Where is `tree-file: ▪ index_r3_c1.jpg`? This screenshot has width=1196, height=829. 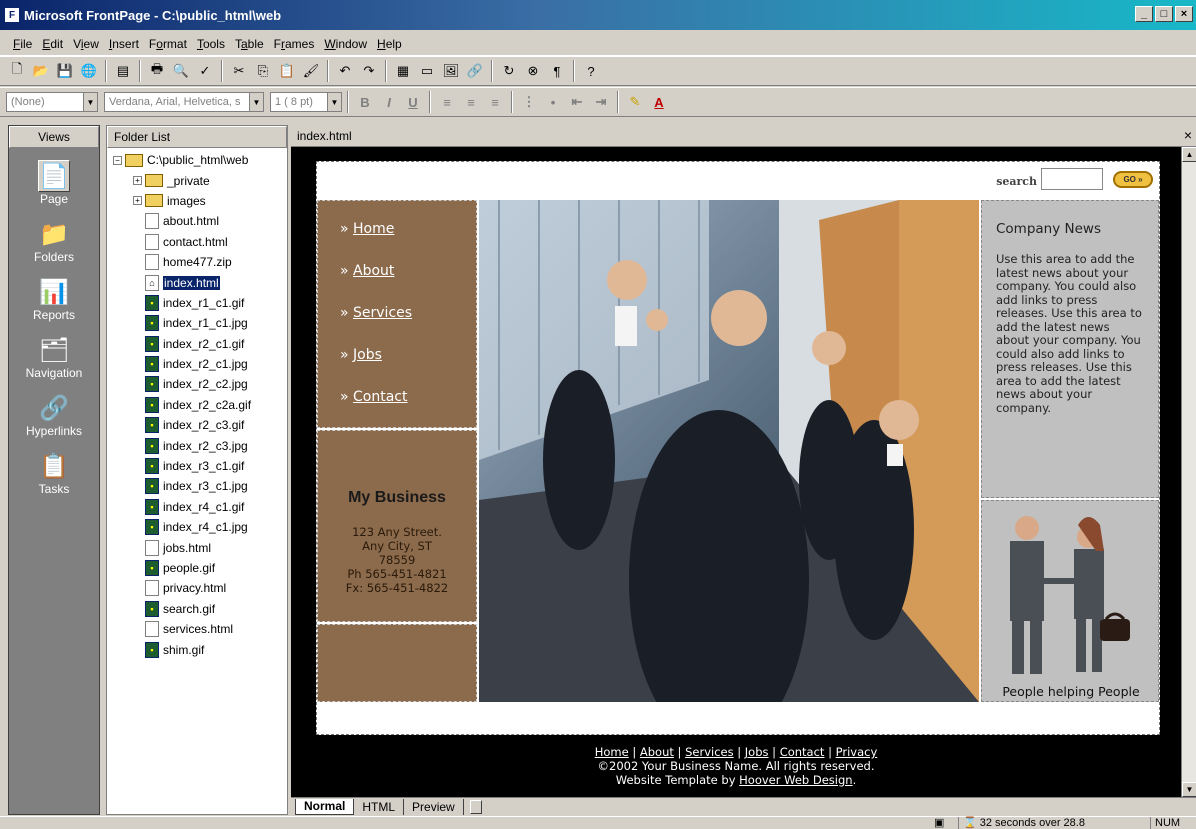 tree-file: ▪ index_r3_c1.jpg is located at coordinates (197, 486).